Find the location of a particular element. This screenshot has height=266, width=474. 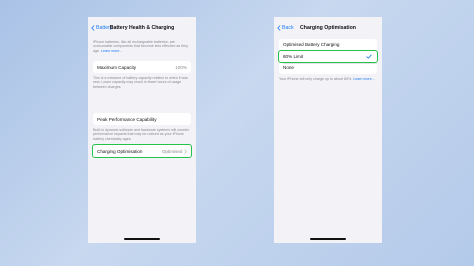

divider is located at coordinates (330, 63).